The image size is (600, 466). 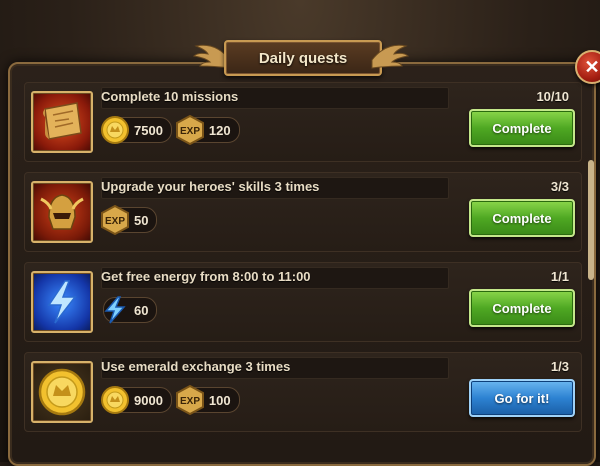 I want to click on quest-title: Use emerald exchange 3 times, so click(x=196, y=366).